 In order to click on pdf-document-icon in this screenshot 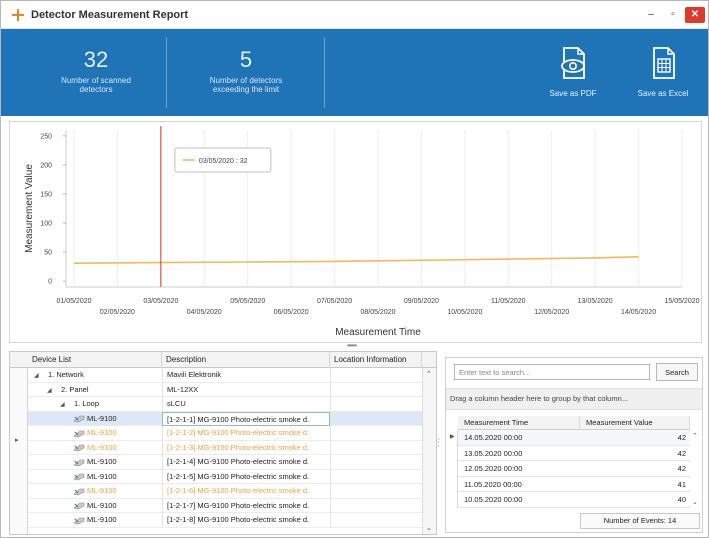, I will do `click(573, 63)`.